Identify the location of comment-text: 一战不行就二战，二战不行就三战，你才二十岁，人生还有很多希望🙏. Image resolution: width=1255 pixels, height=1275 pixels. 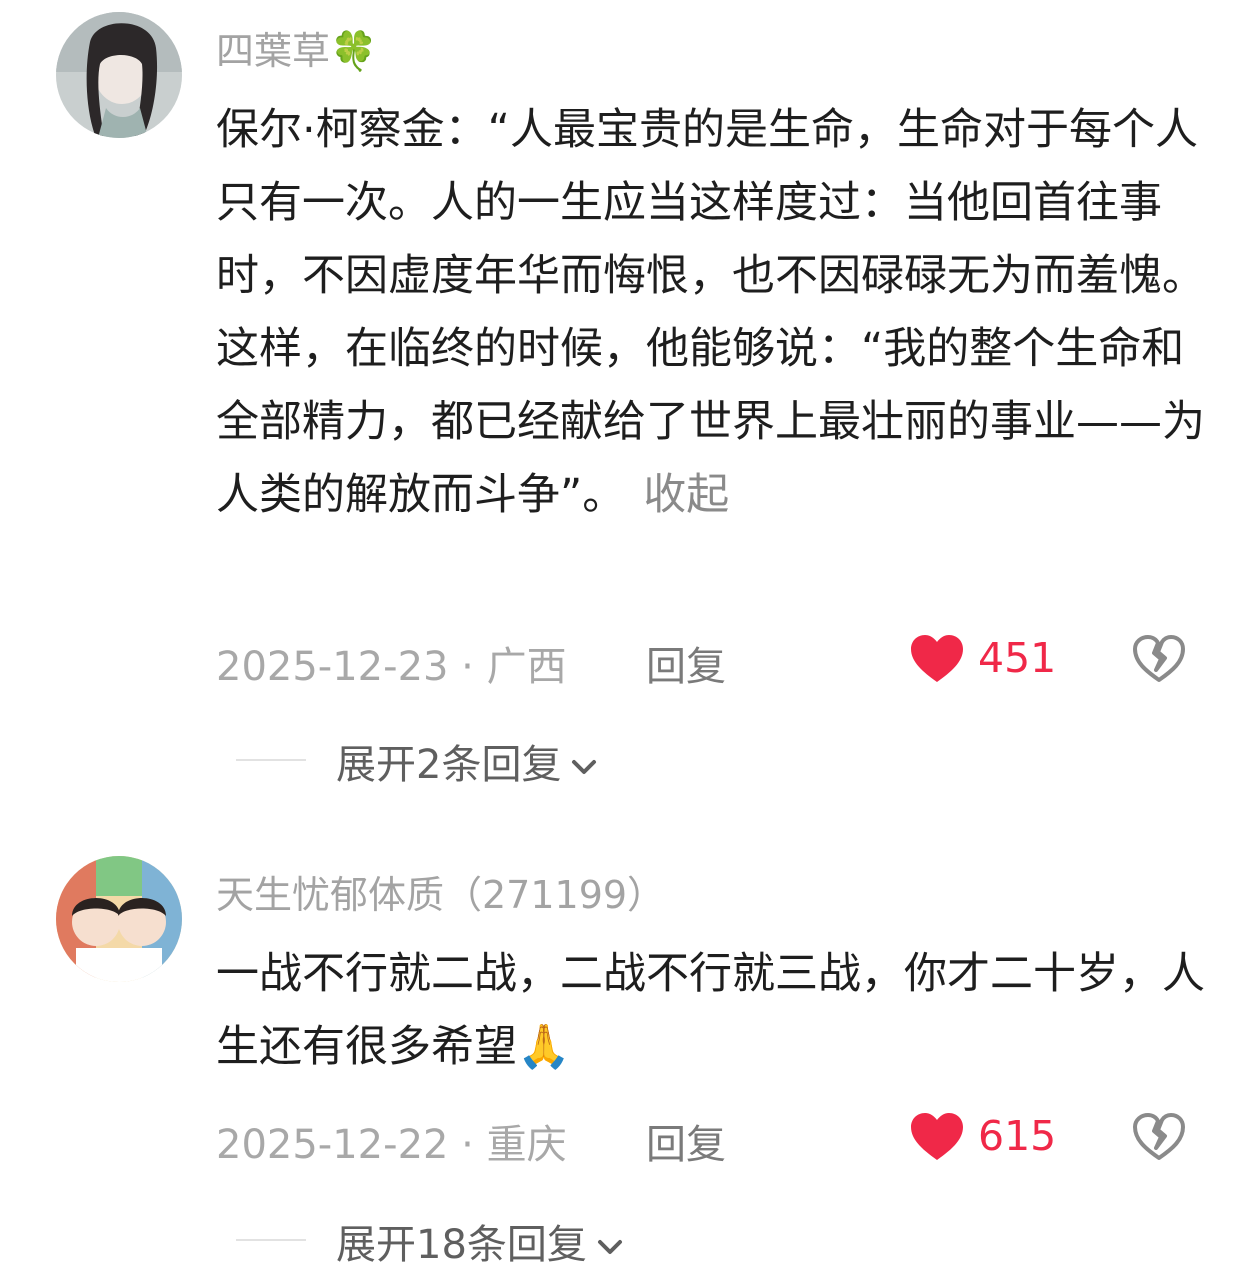
(710, 1010).